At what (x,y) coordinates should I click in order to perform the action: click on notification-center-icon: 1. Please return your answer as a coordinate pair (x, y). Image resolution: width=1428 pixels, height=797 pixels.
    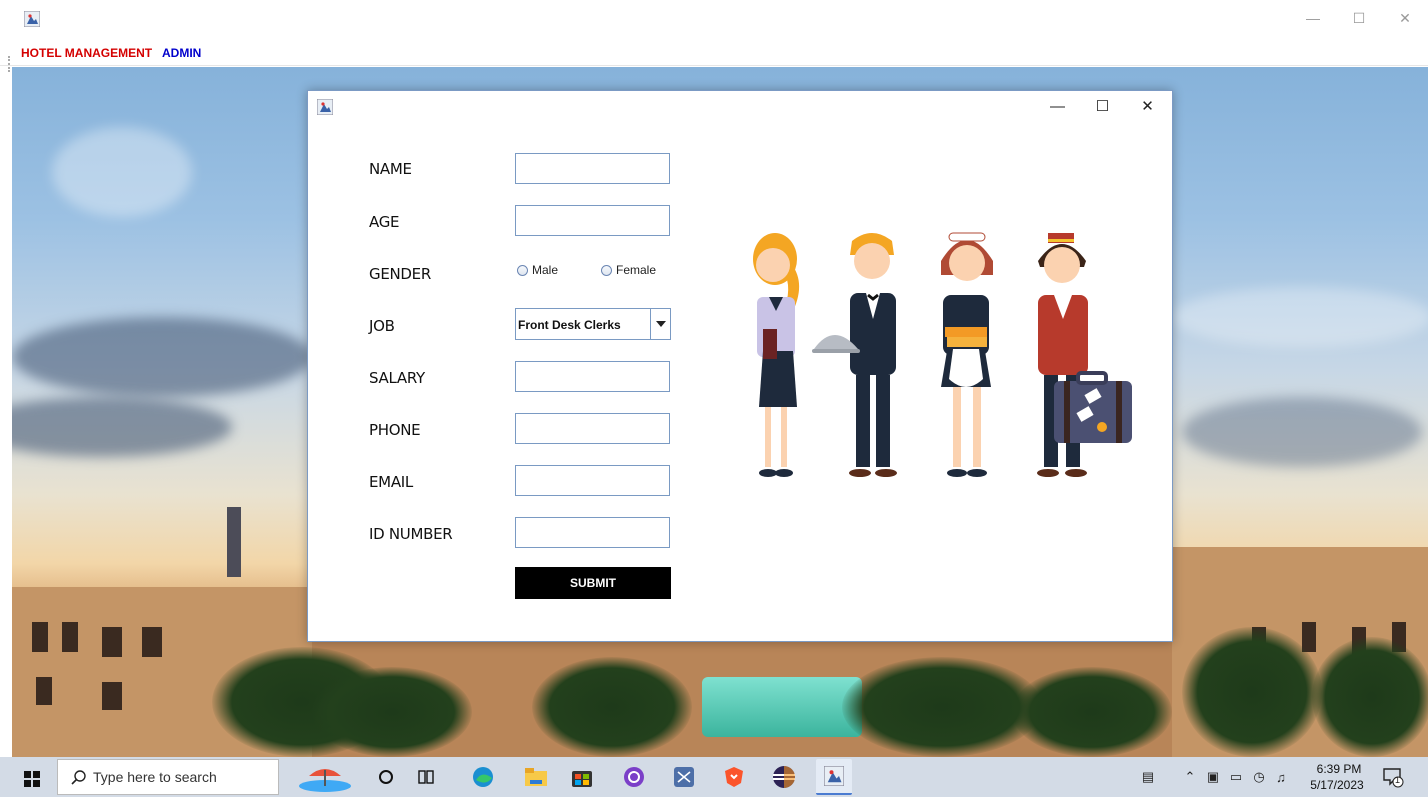
    Looking at the image, I should click on (1393, 777).